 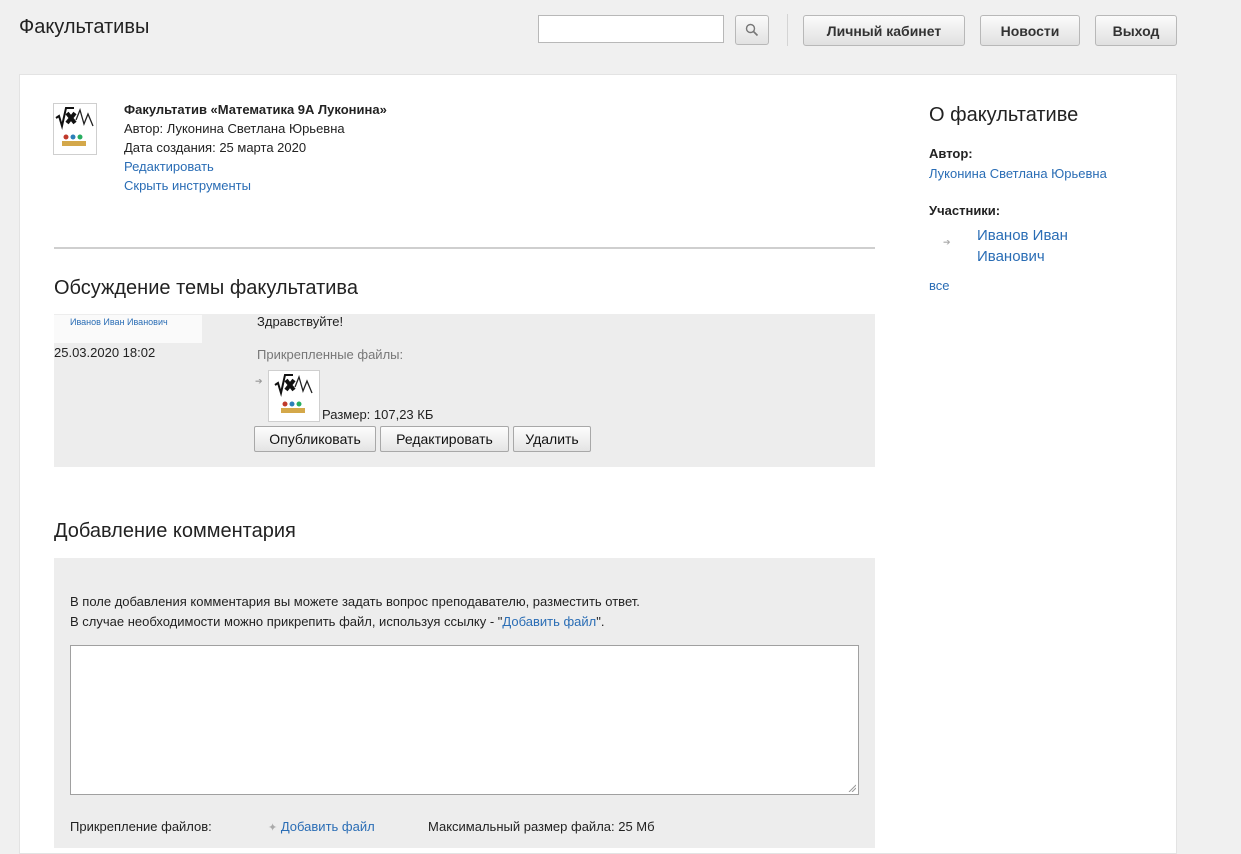 What do you see at coordinates (464, 720) in the screenshot?
I see `comment-textarea` at bounding box center [464, 720].